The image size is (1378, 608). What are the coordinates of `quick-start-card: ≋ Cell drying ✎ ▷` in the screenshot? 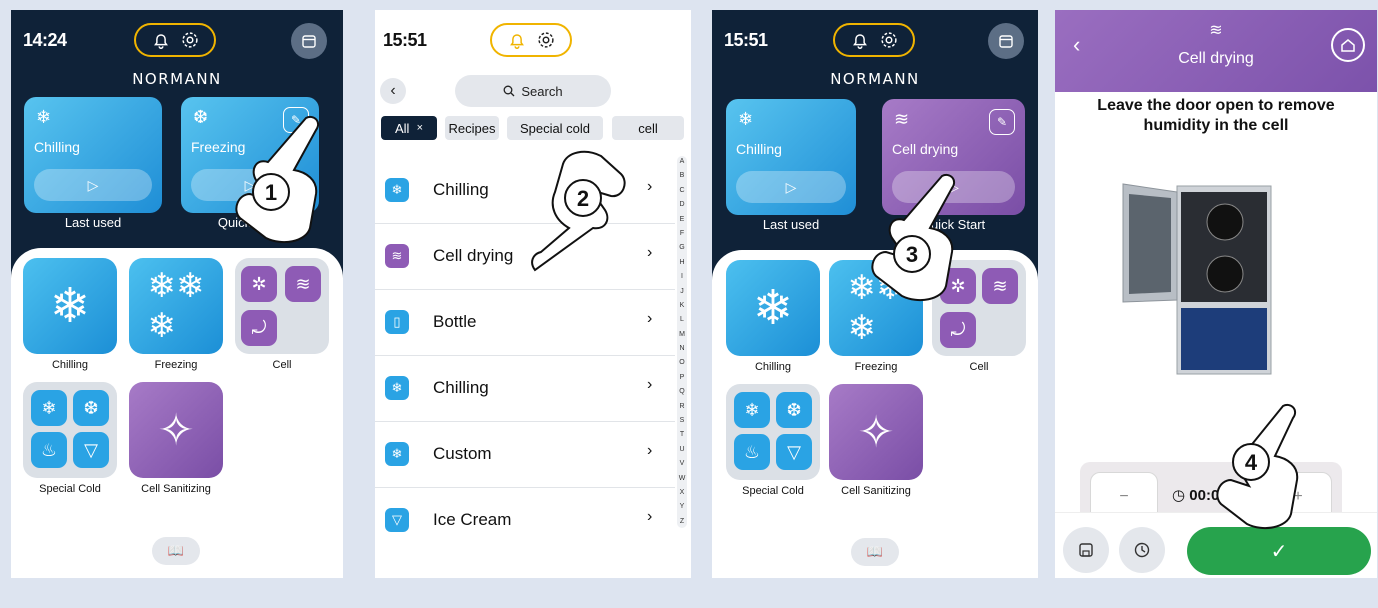 It's located at (953, 157).